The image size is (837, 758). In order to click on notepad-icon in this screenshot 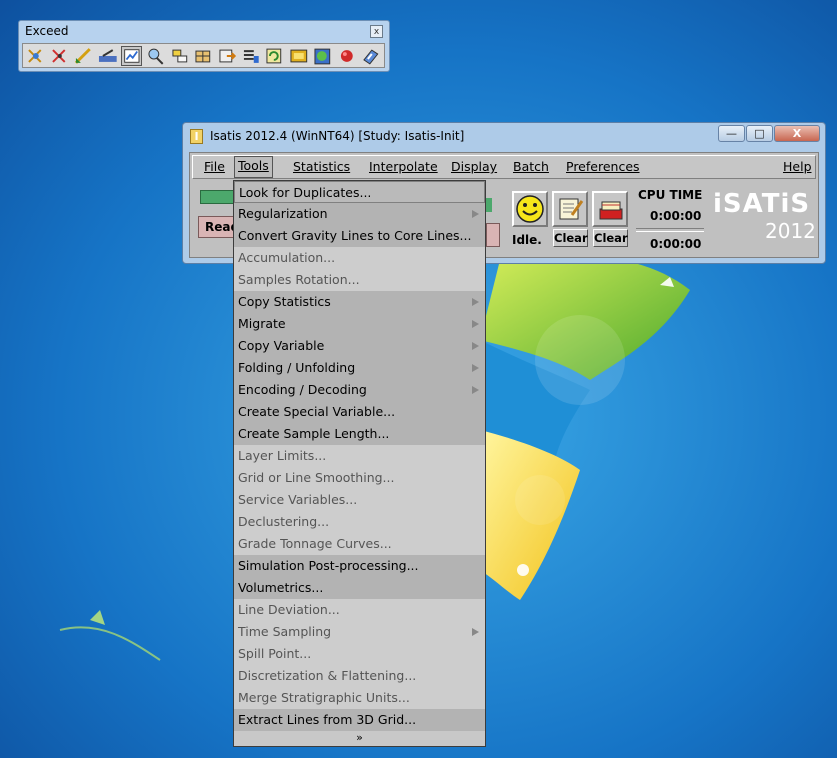, I will do `click(571, 209)`.